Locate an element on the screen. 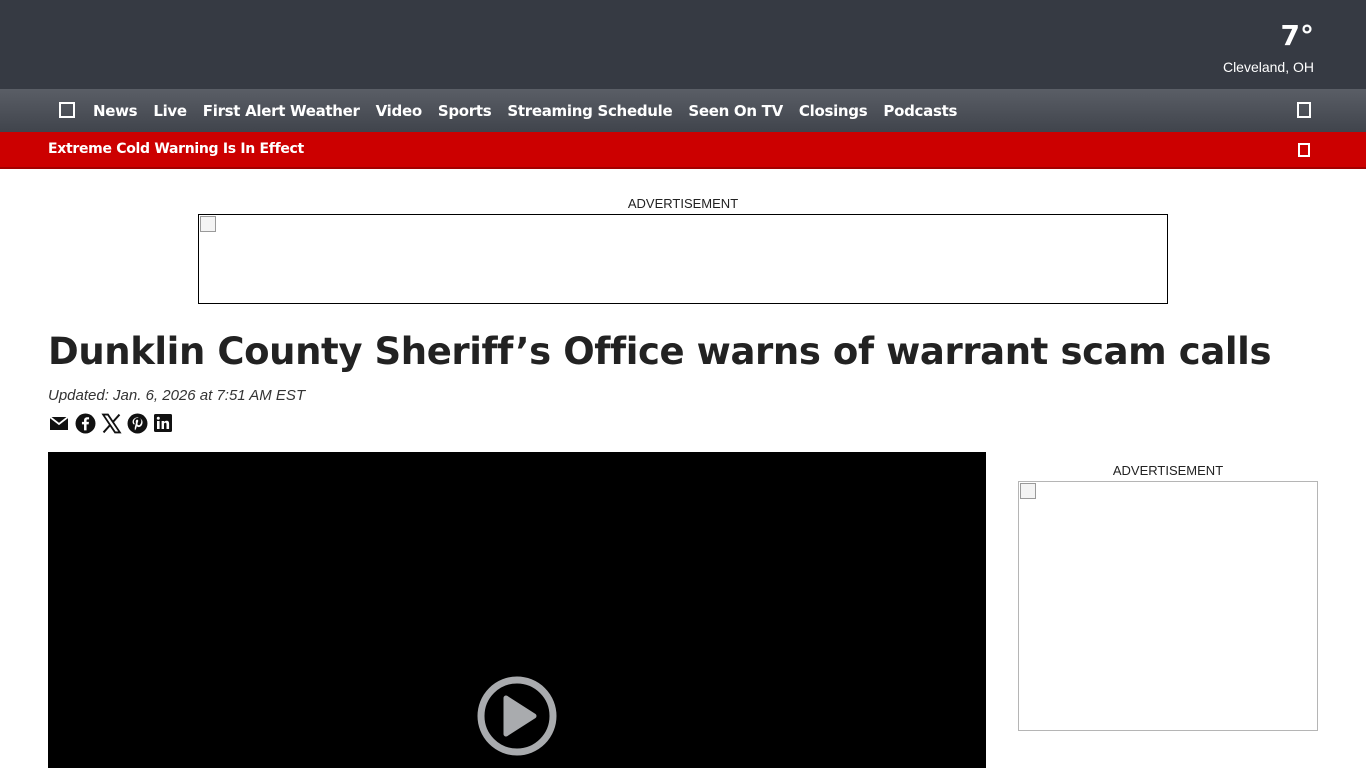 This screenshot has height=768, width=1366. x-icon is located at coordinates (111, 423).